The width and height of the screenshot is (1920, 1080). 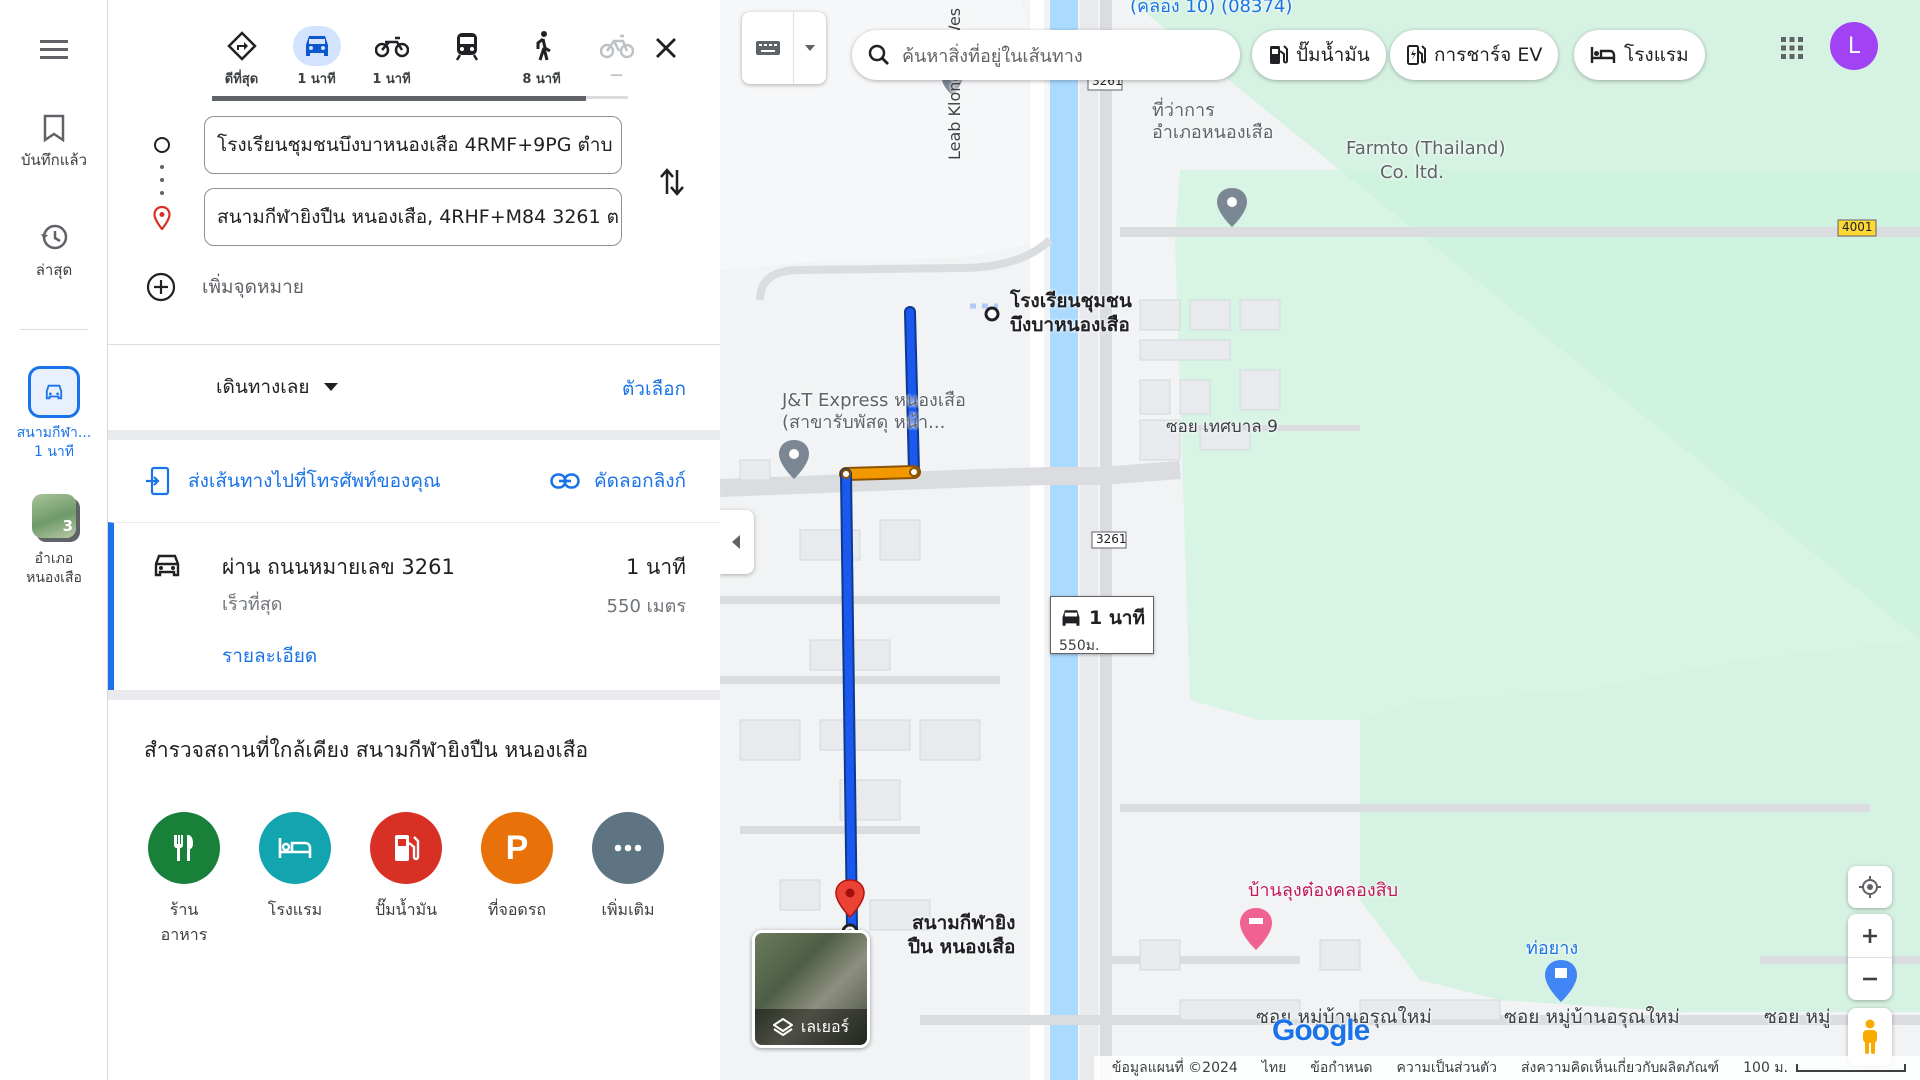 What do you see at coordinates (316, 59) in the screenshot?
I see `mode-drive: 1 นาที` at bounding box center [316, 59].